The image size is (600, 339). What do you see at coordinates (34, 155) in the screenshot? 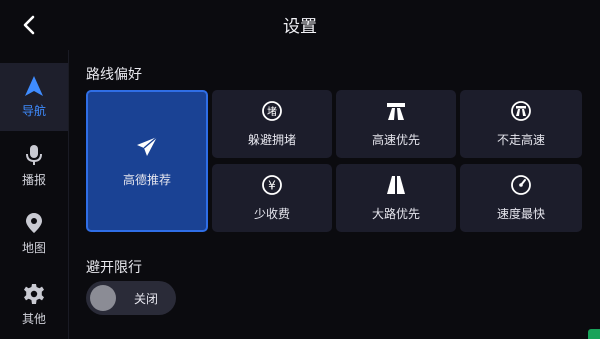
I see `microphone-icon` at bounding box center [34, 155].